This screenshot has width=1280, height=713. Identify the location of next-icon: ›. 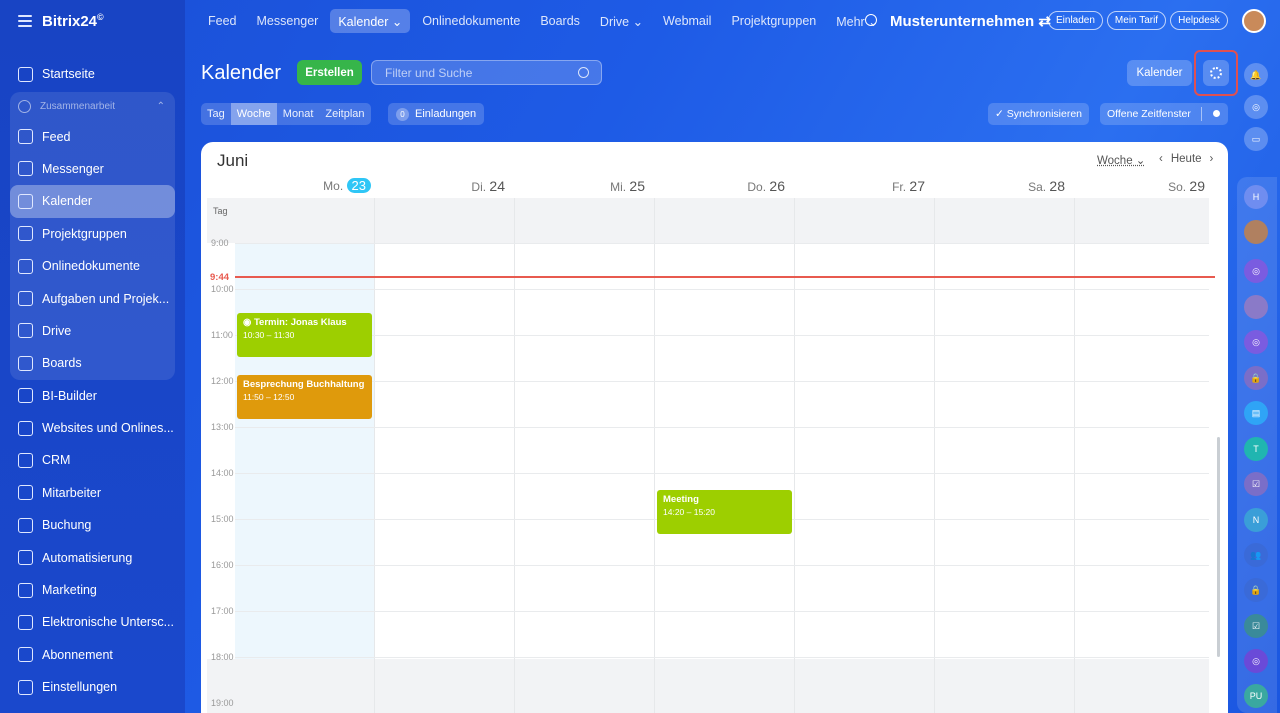
(1212, 159).